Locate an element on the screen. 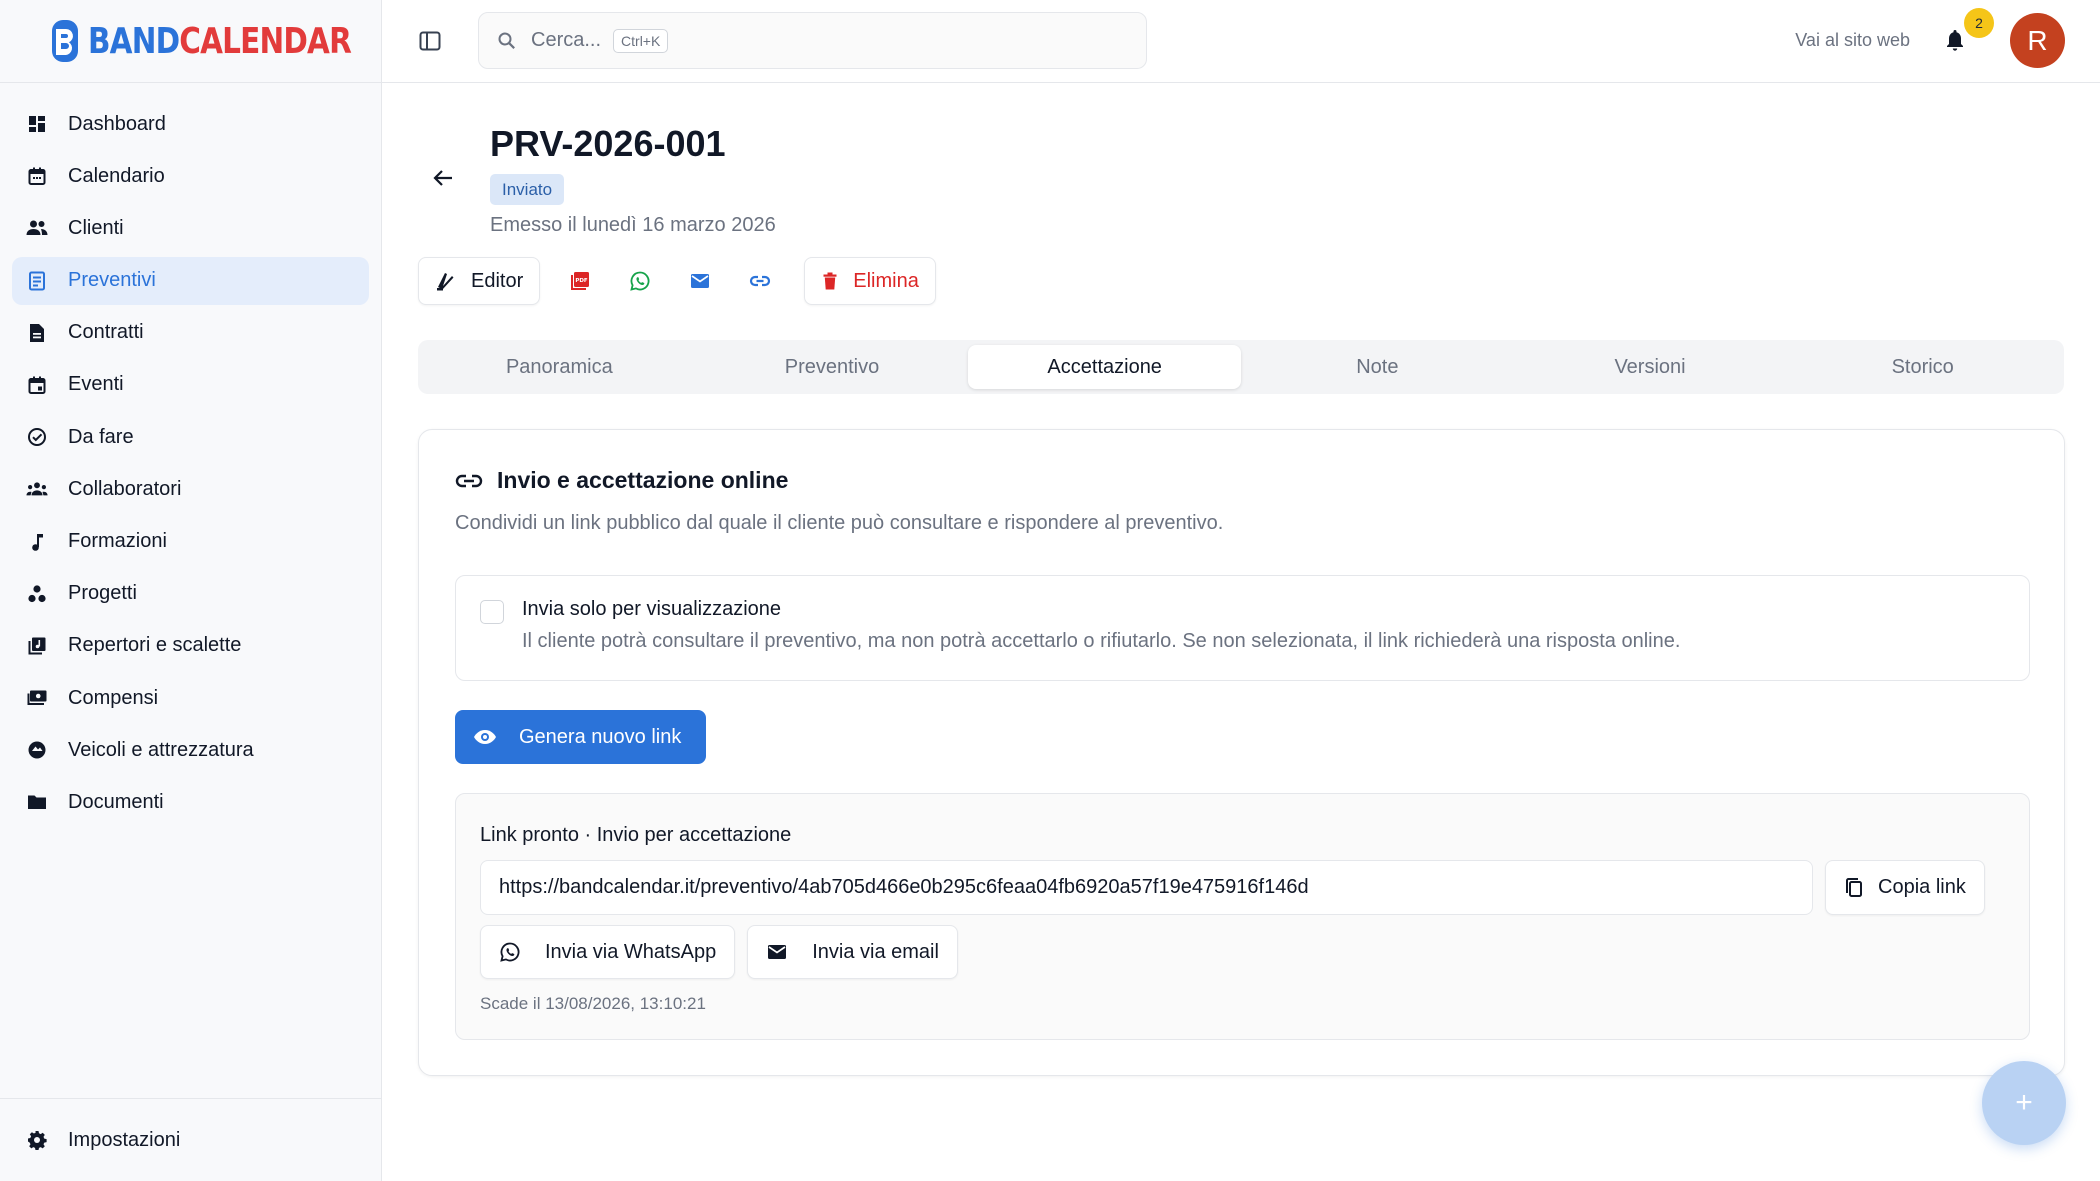 The image size is (2100, 1181). generate-link-button: Genera nuovo link is located at coordinates (580, 737).